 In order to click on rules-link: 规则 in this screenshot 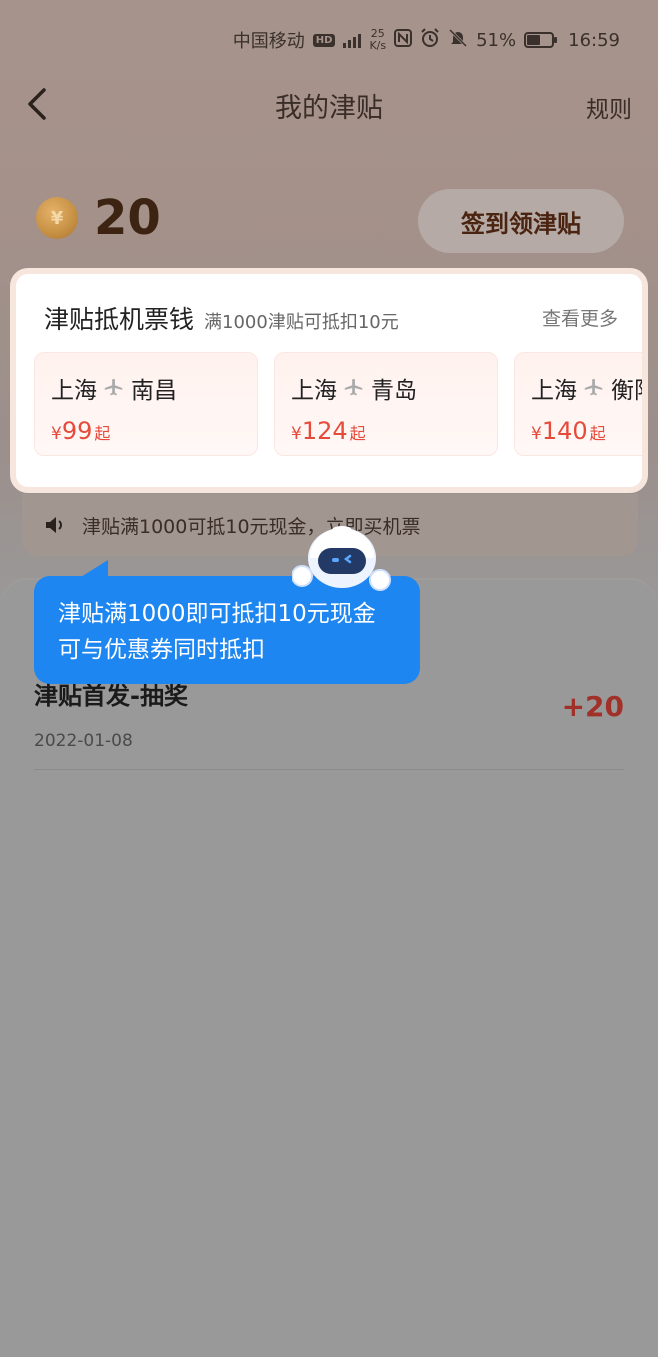, I will do `click(609, 107)`.